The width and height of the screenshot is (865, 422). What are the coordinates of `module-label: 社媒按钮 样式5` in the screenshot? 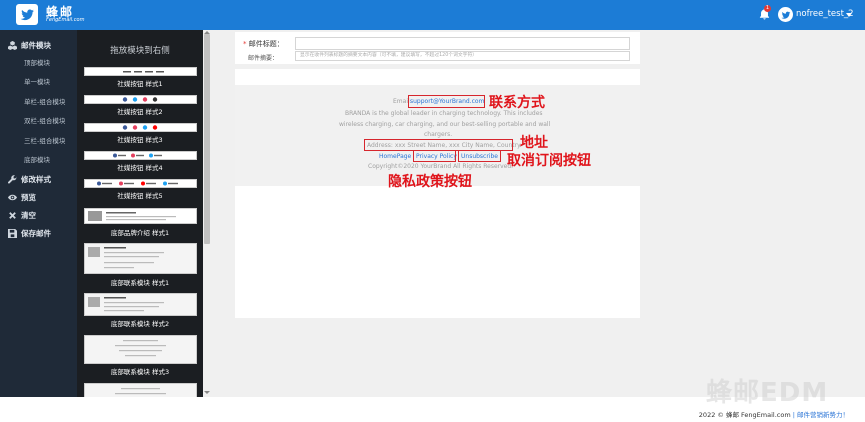 It's located at (140, 196).